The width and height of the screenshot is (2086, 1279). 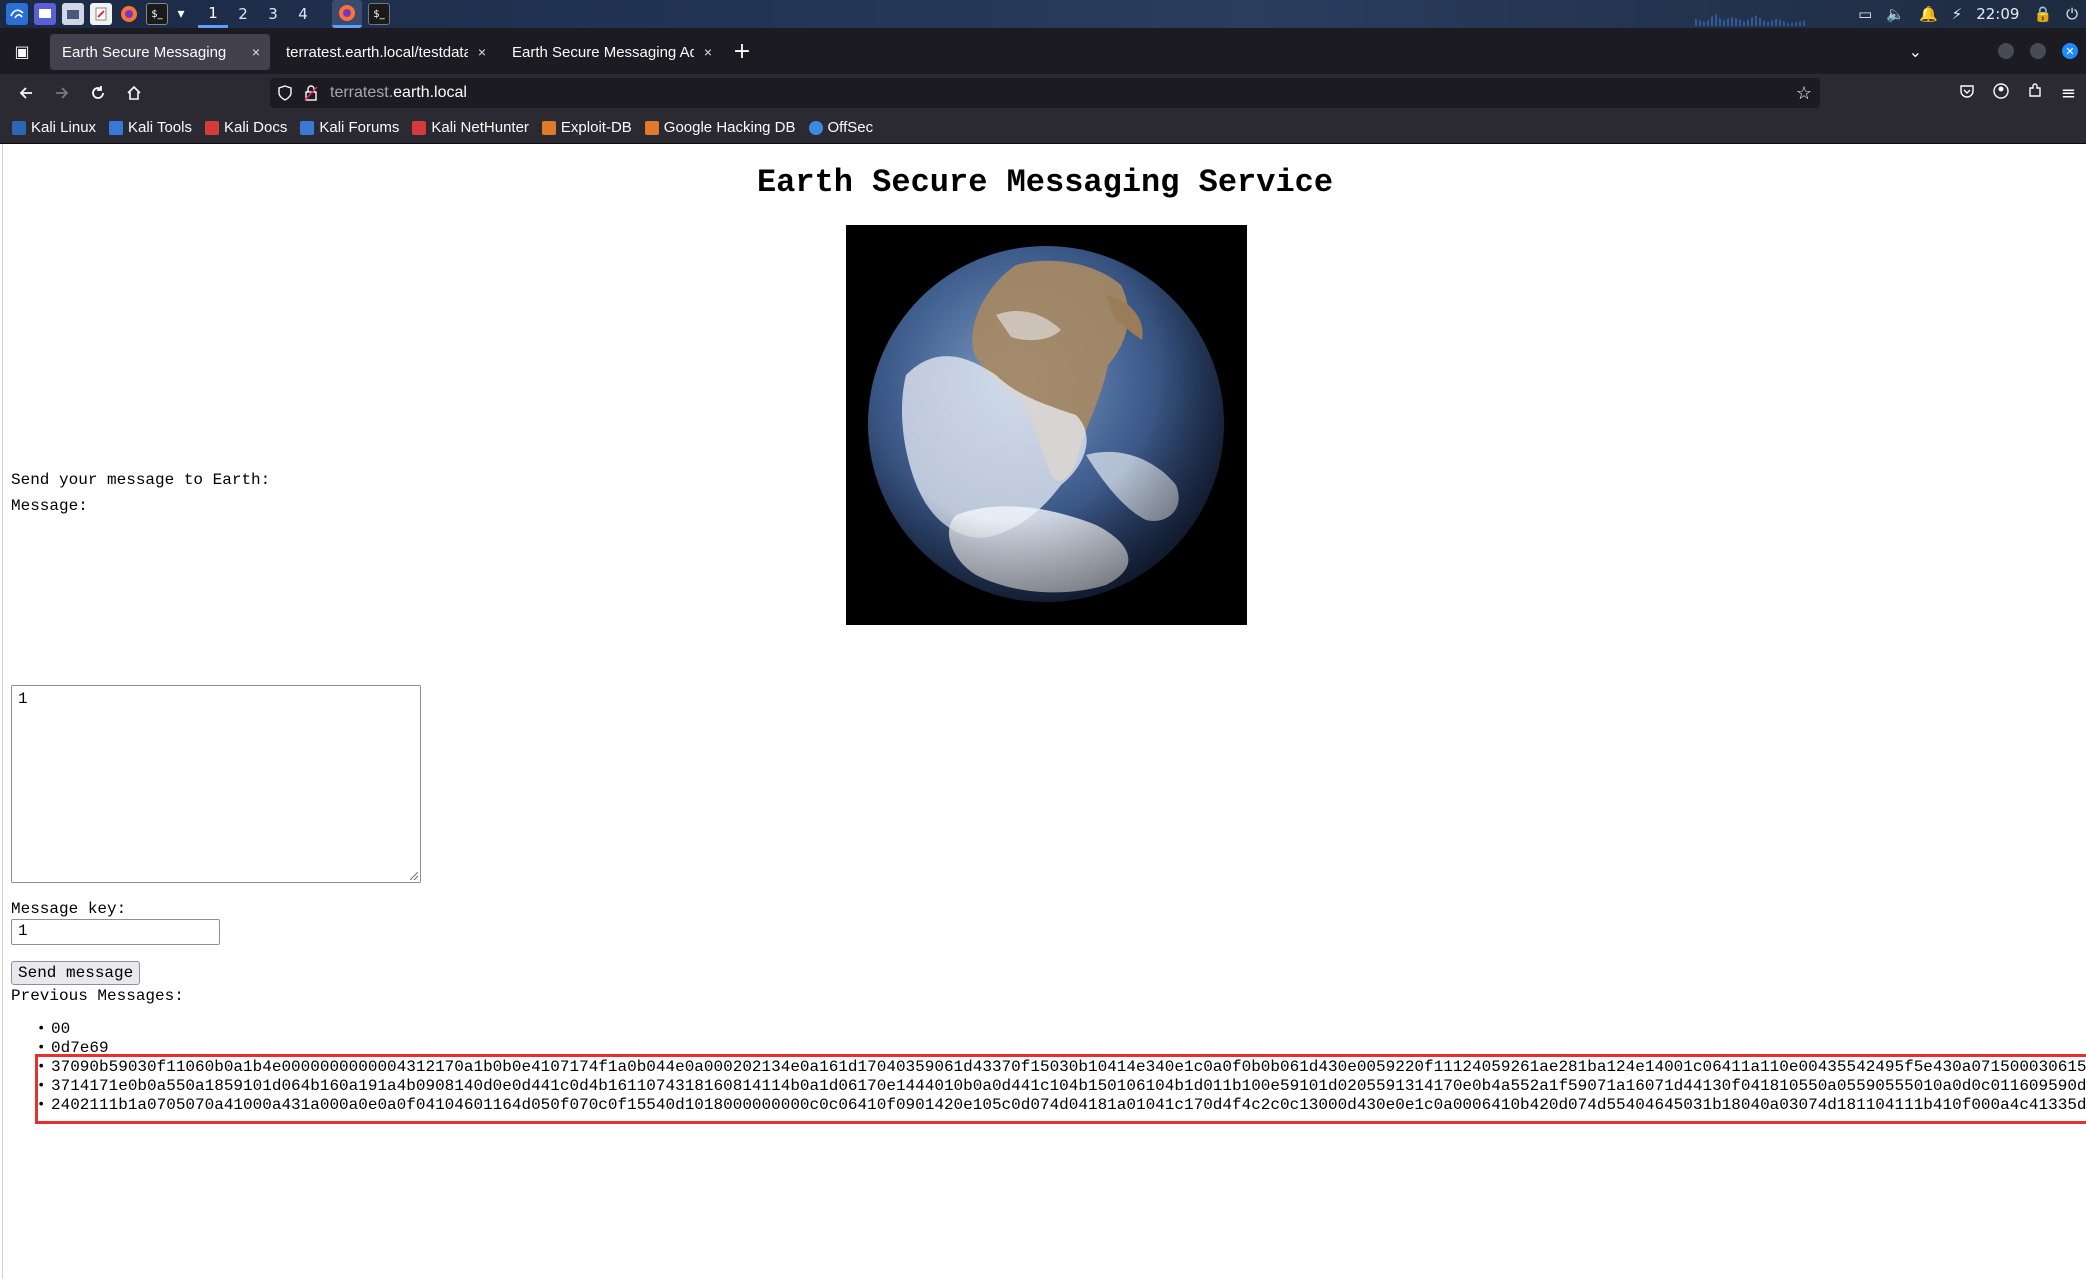 What do you see at coordinates (69, 909) in the screenshot?
I see `message-key-label: Message key:` at bounding box center [69, 909].